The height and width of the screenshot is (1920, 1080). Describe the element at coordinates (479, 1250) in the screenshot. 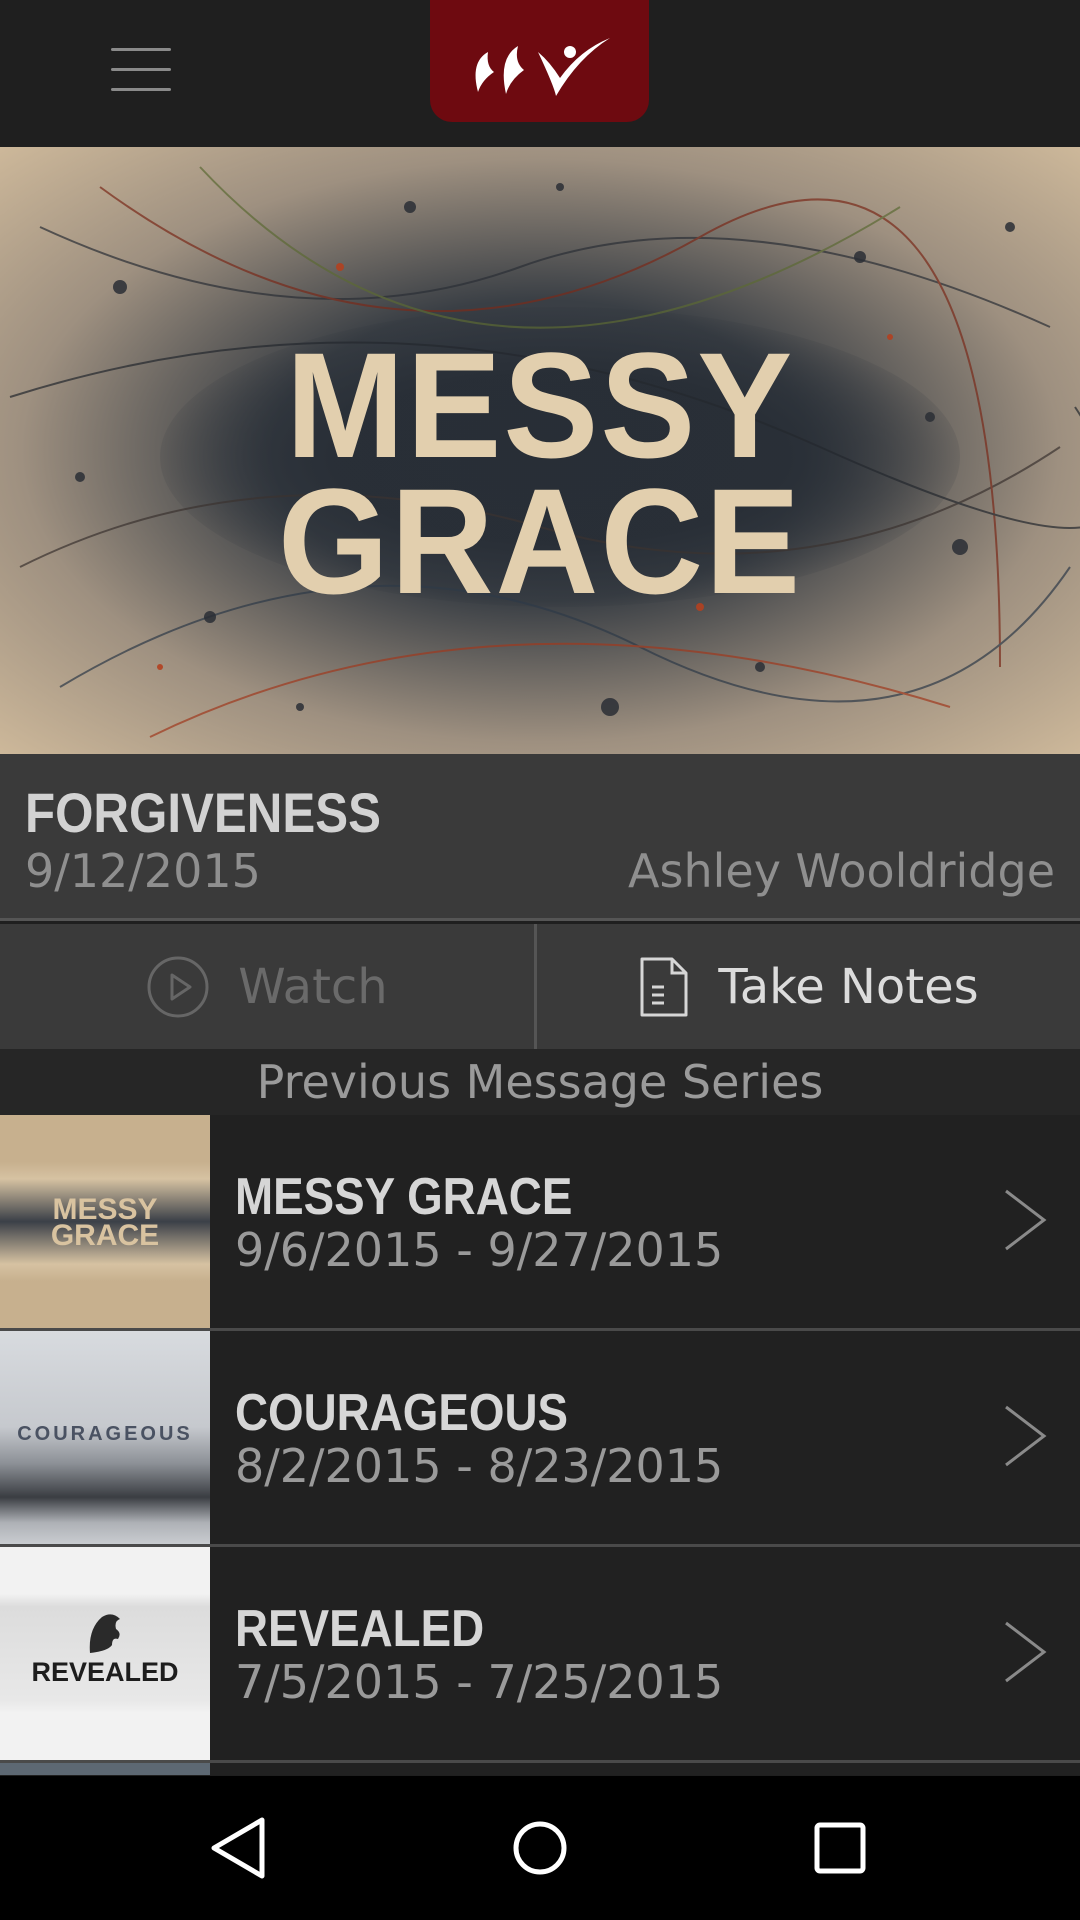

I see `series-dates: 9/6/2015 - 9/27/2015` at that location.